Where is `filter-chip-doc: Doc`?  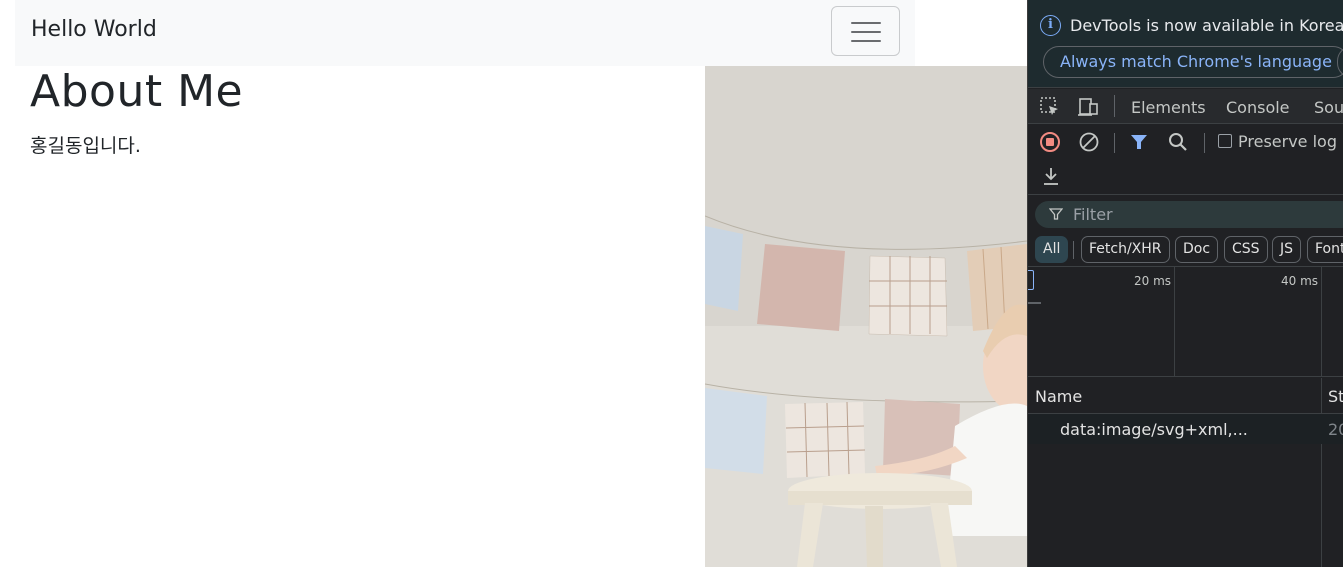 filter-chip-doc: Doc is located at coordinates (1197, 249).